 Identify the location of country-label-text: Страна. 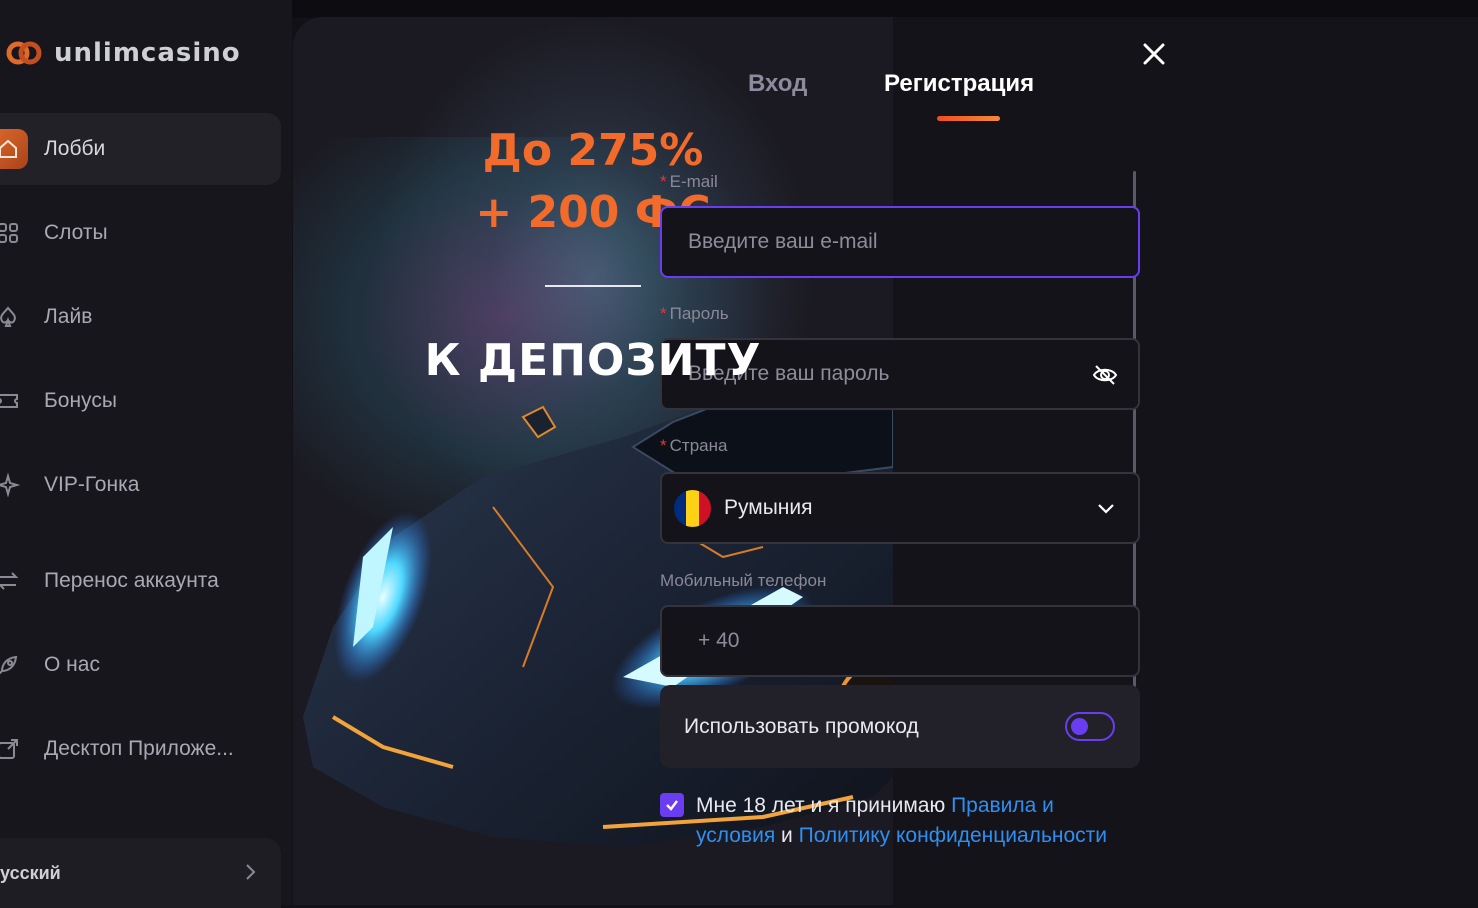
(698, 445).